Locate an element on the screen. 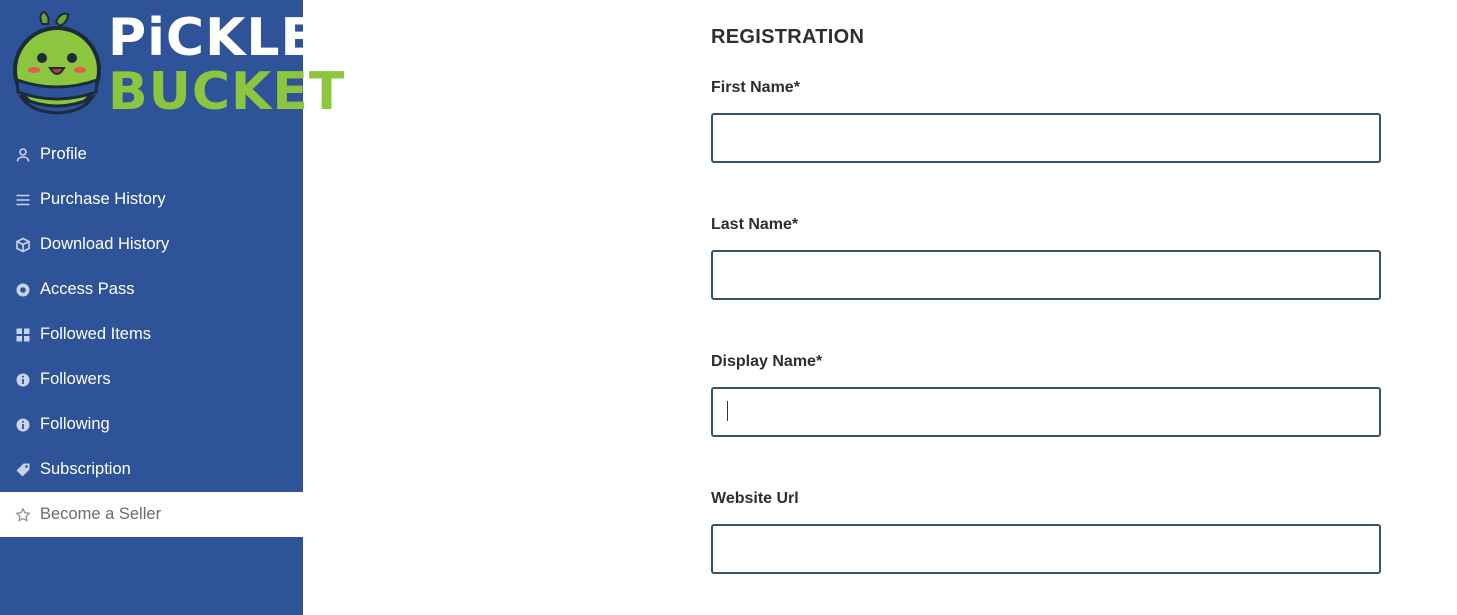 This screenshot has height=615, width=1457. sidebar-item-label: Become a Seller is located at coordinates (101, 514).